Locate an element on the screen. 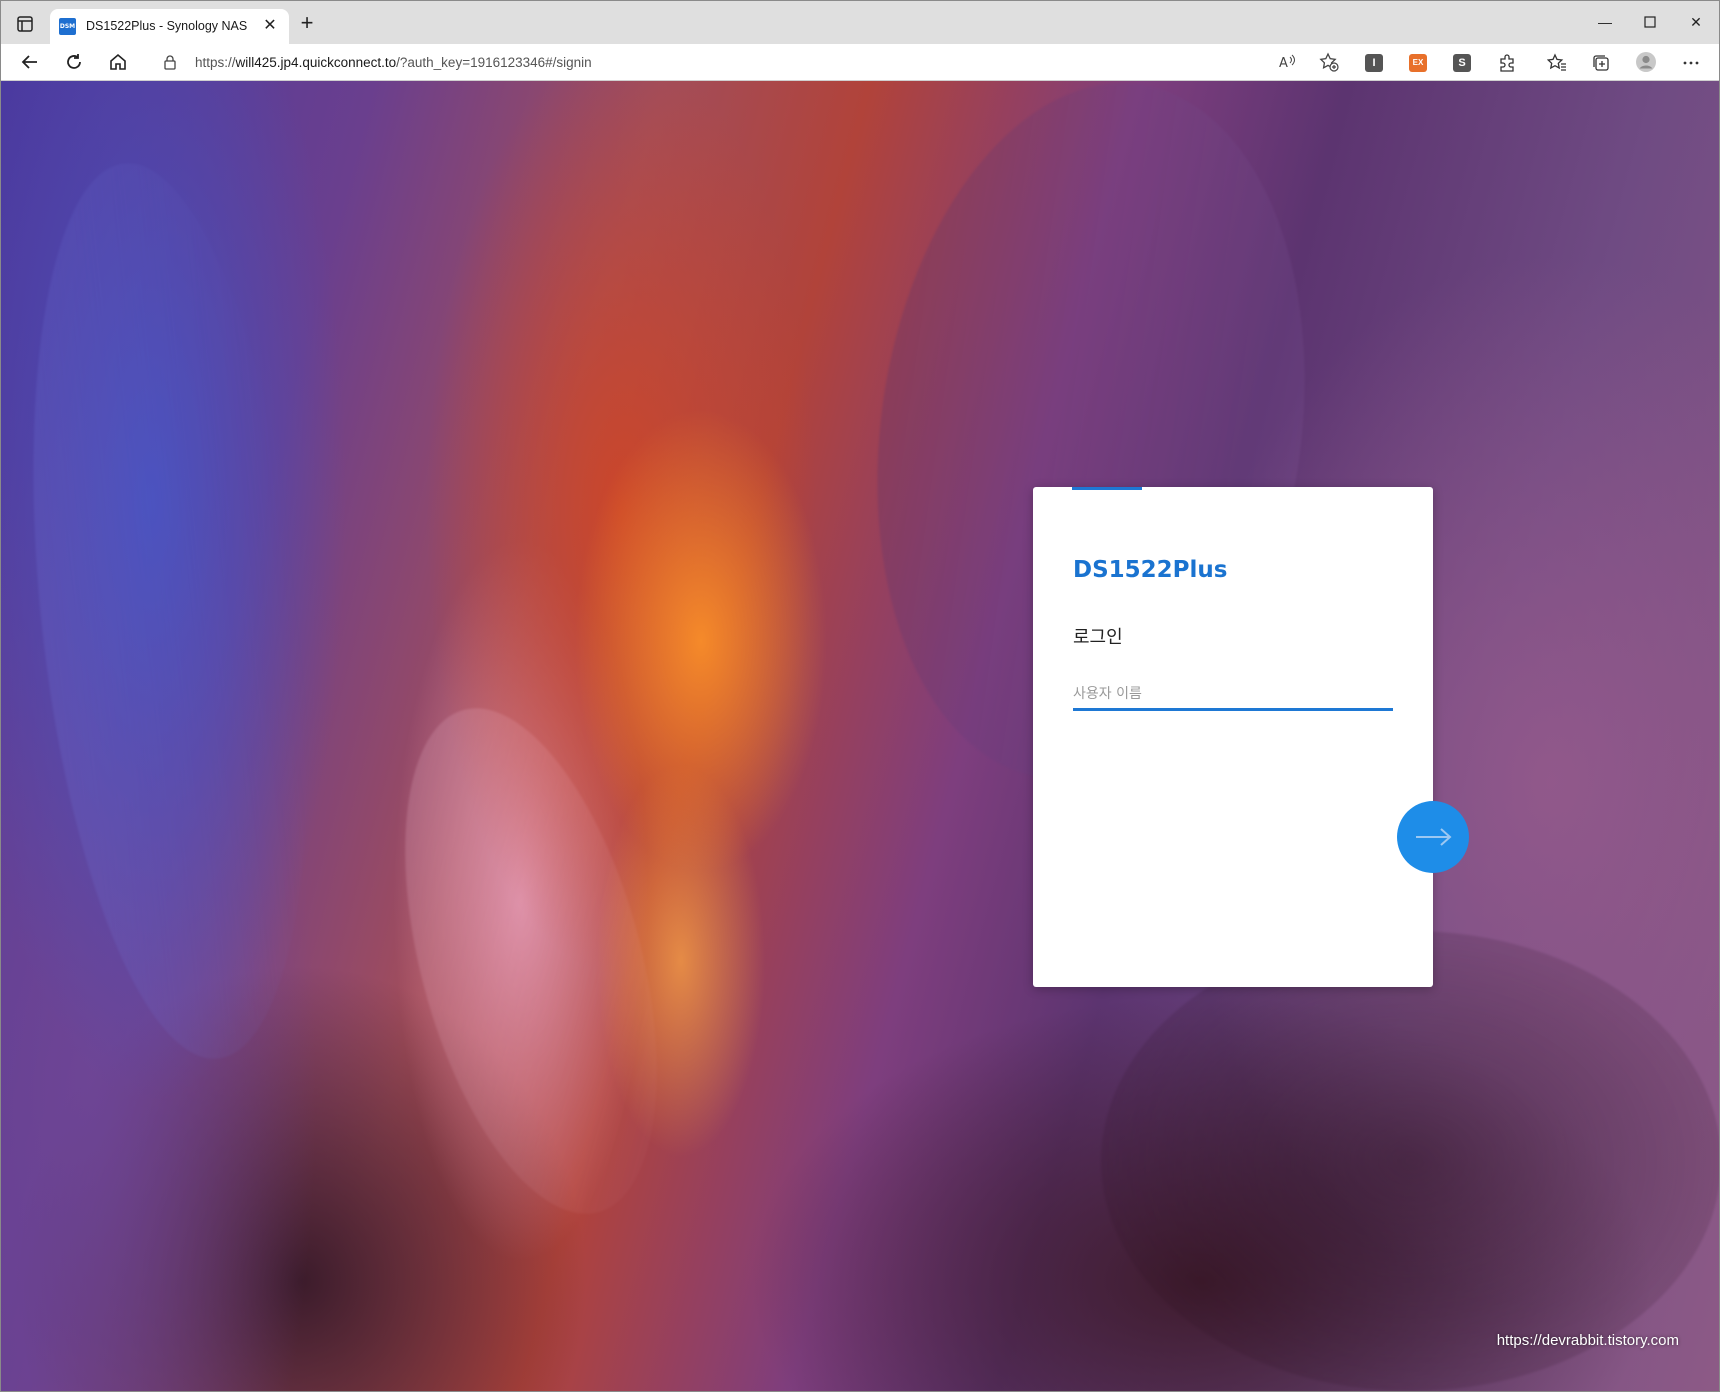 The height and width of the screenshot is (1392, 1720). login-card: DS1522Plus 로그인 is located at coordinates (1233, 737).